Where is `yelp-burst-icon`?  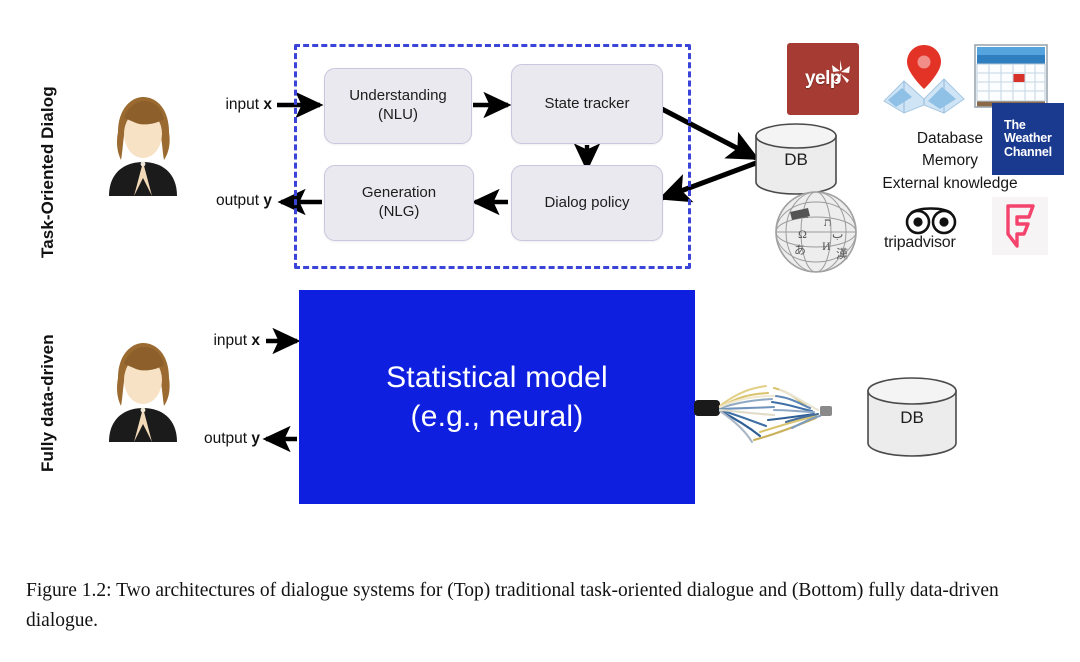 yelp-burst-icon is located at coordinates (841, 71).